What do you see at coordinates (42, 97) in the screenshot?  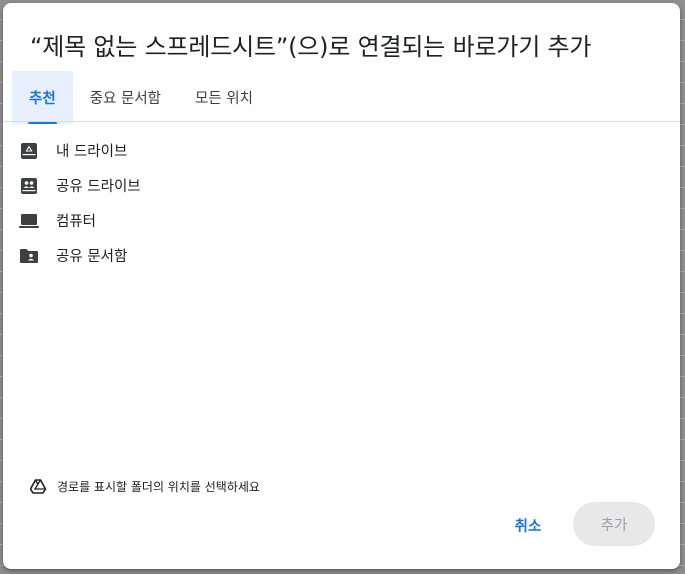 I see `tab-suggested: 추천` at bounding box center [42, 97].